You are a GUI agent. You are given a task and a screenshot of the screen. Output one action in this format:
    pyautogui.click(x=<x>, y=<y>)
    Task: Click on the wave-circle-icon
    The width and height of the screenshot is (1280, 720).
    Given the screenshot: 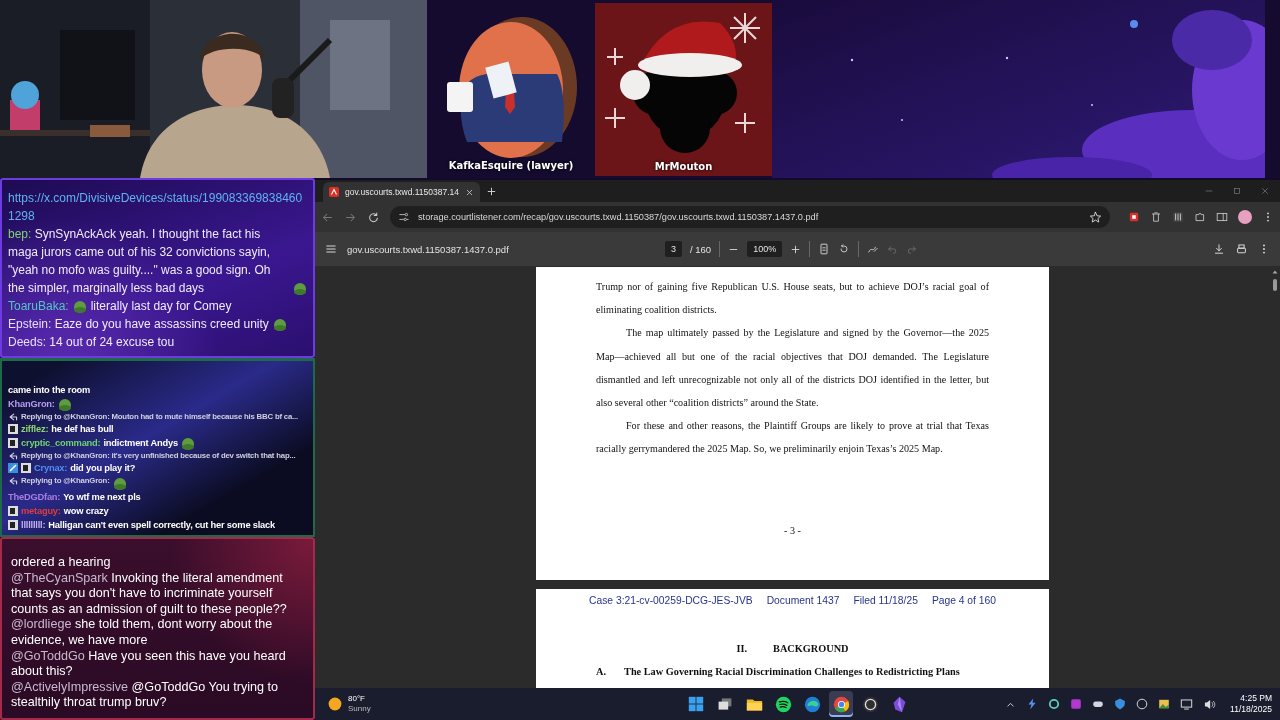 What is the action you would take?
    pyautogui.click(x=783, y=704)
    